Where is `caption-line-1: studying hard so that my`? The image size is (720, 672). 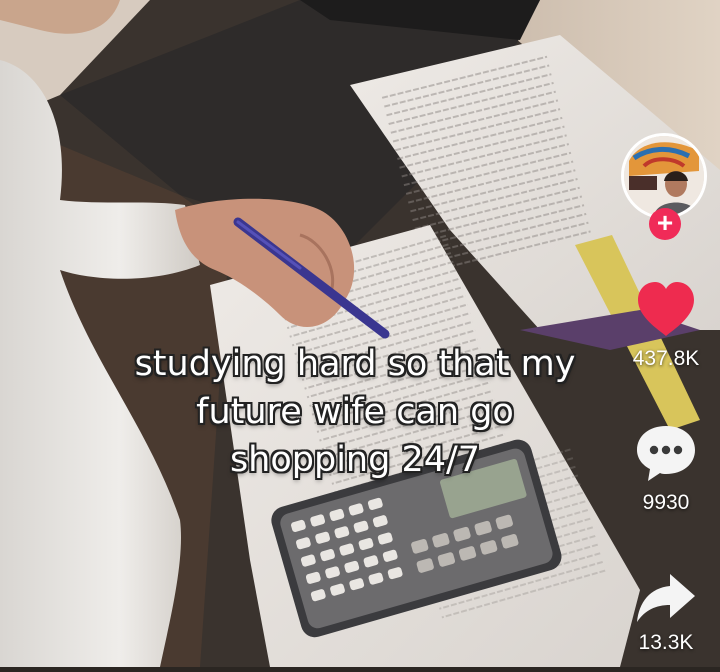 caption-line-1: studying hard so that my is located at coordinates (355, 364).